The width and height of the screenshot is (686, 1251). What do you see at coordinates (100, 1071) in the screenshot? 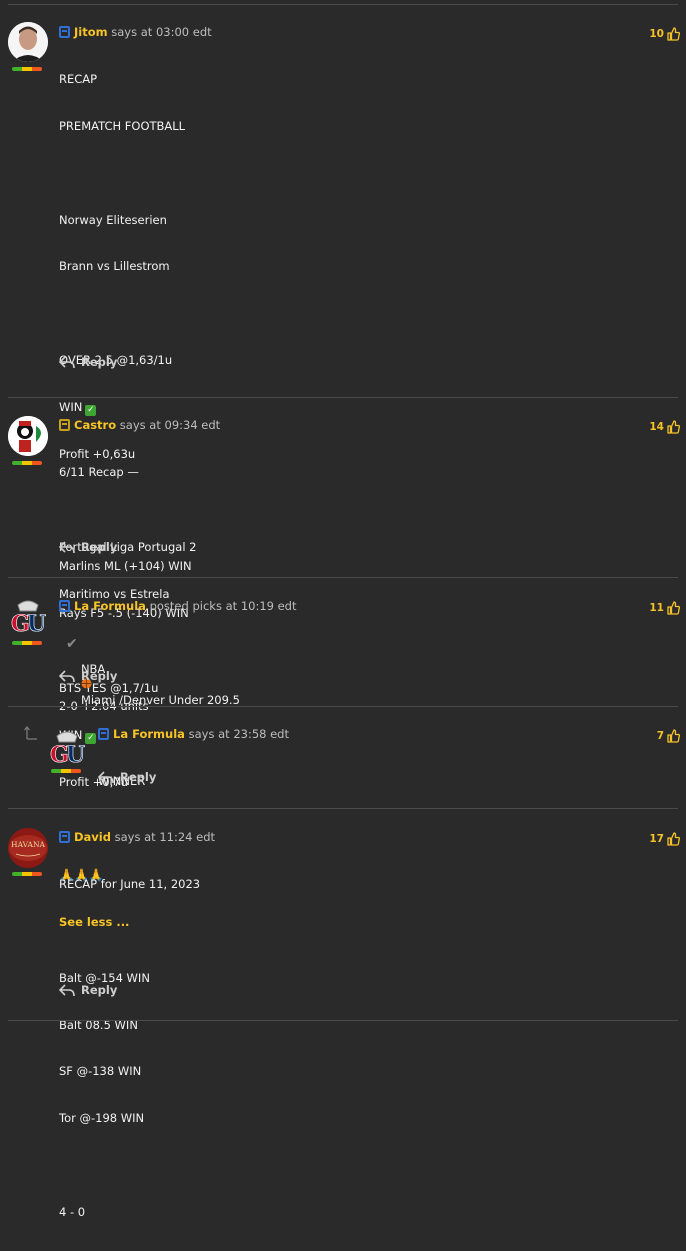
I see `body-line: SF @-138 WIN` at bounding box center [100, 1071].